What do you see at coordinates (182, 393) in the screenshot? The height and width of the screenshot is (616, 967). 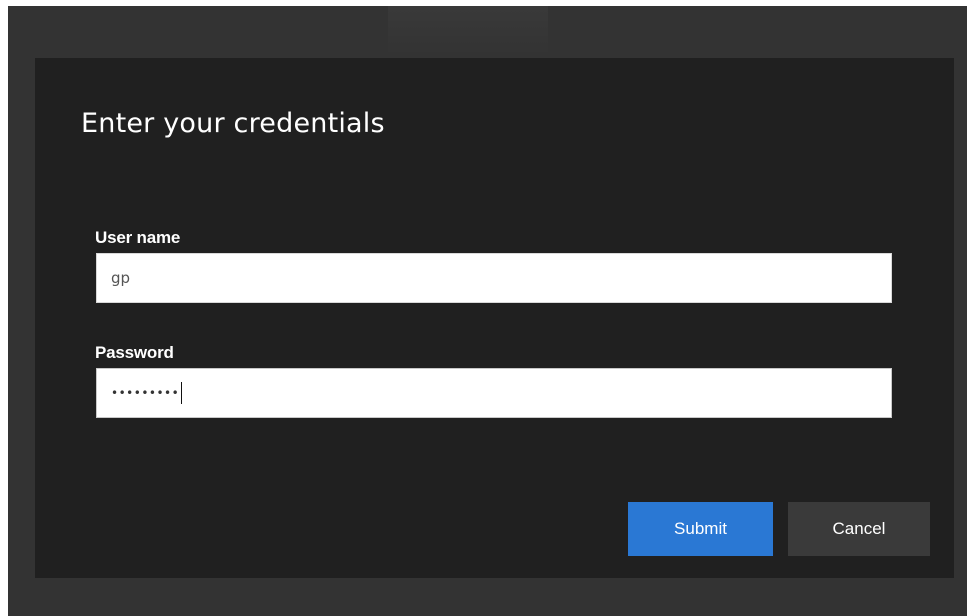 I see `text-caret` at bounding box center [182, 393].